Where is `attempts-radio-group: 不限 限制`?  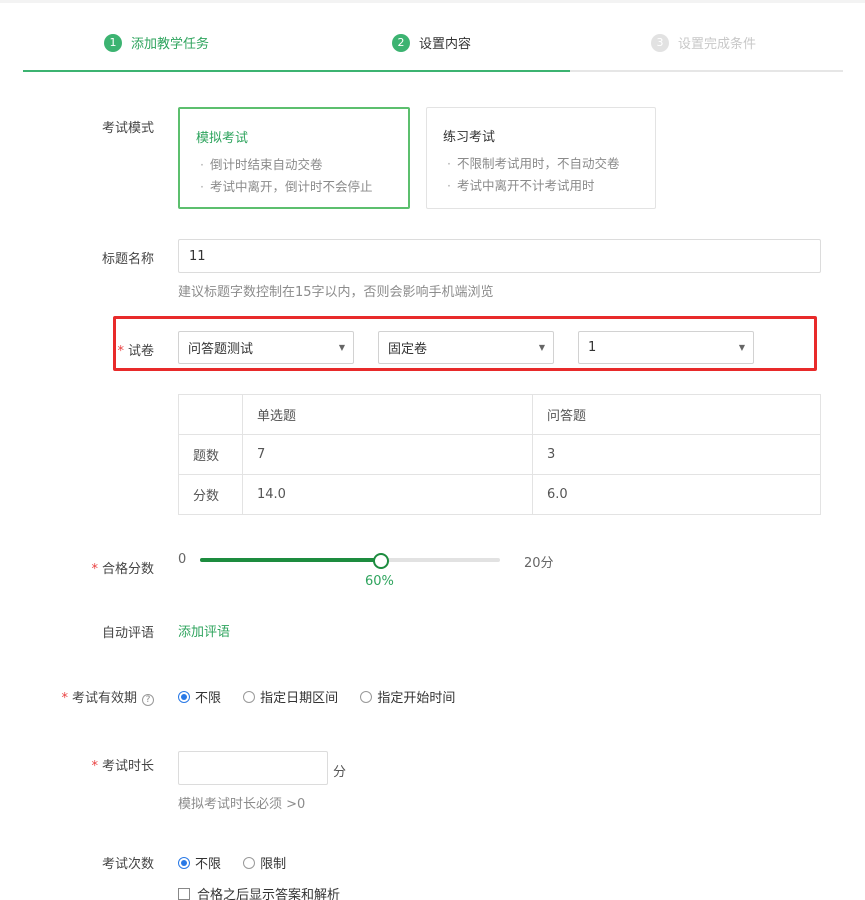
attempts-radio-group: 不限 限制 is located at coordinates (241, 863).